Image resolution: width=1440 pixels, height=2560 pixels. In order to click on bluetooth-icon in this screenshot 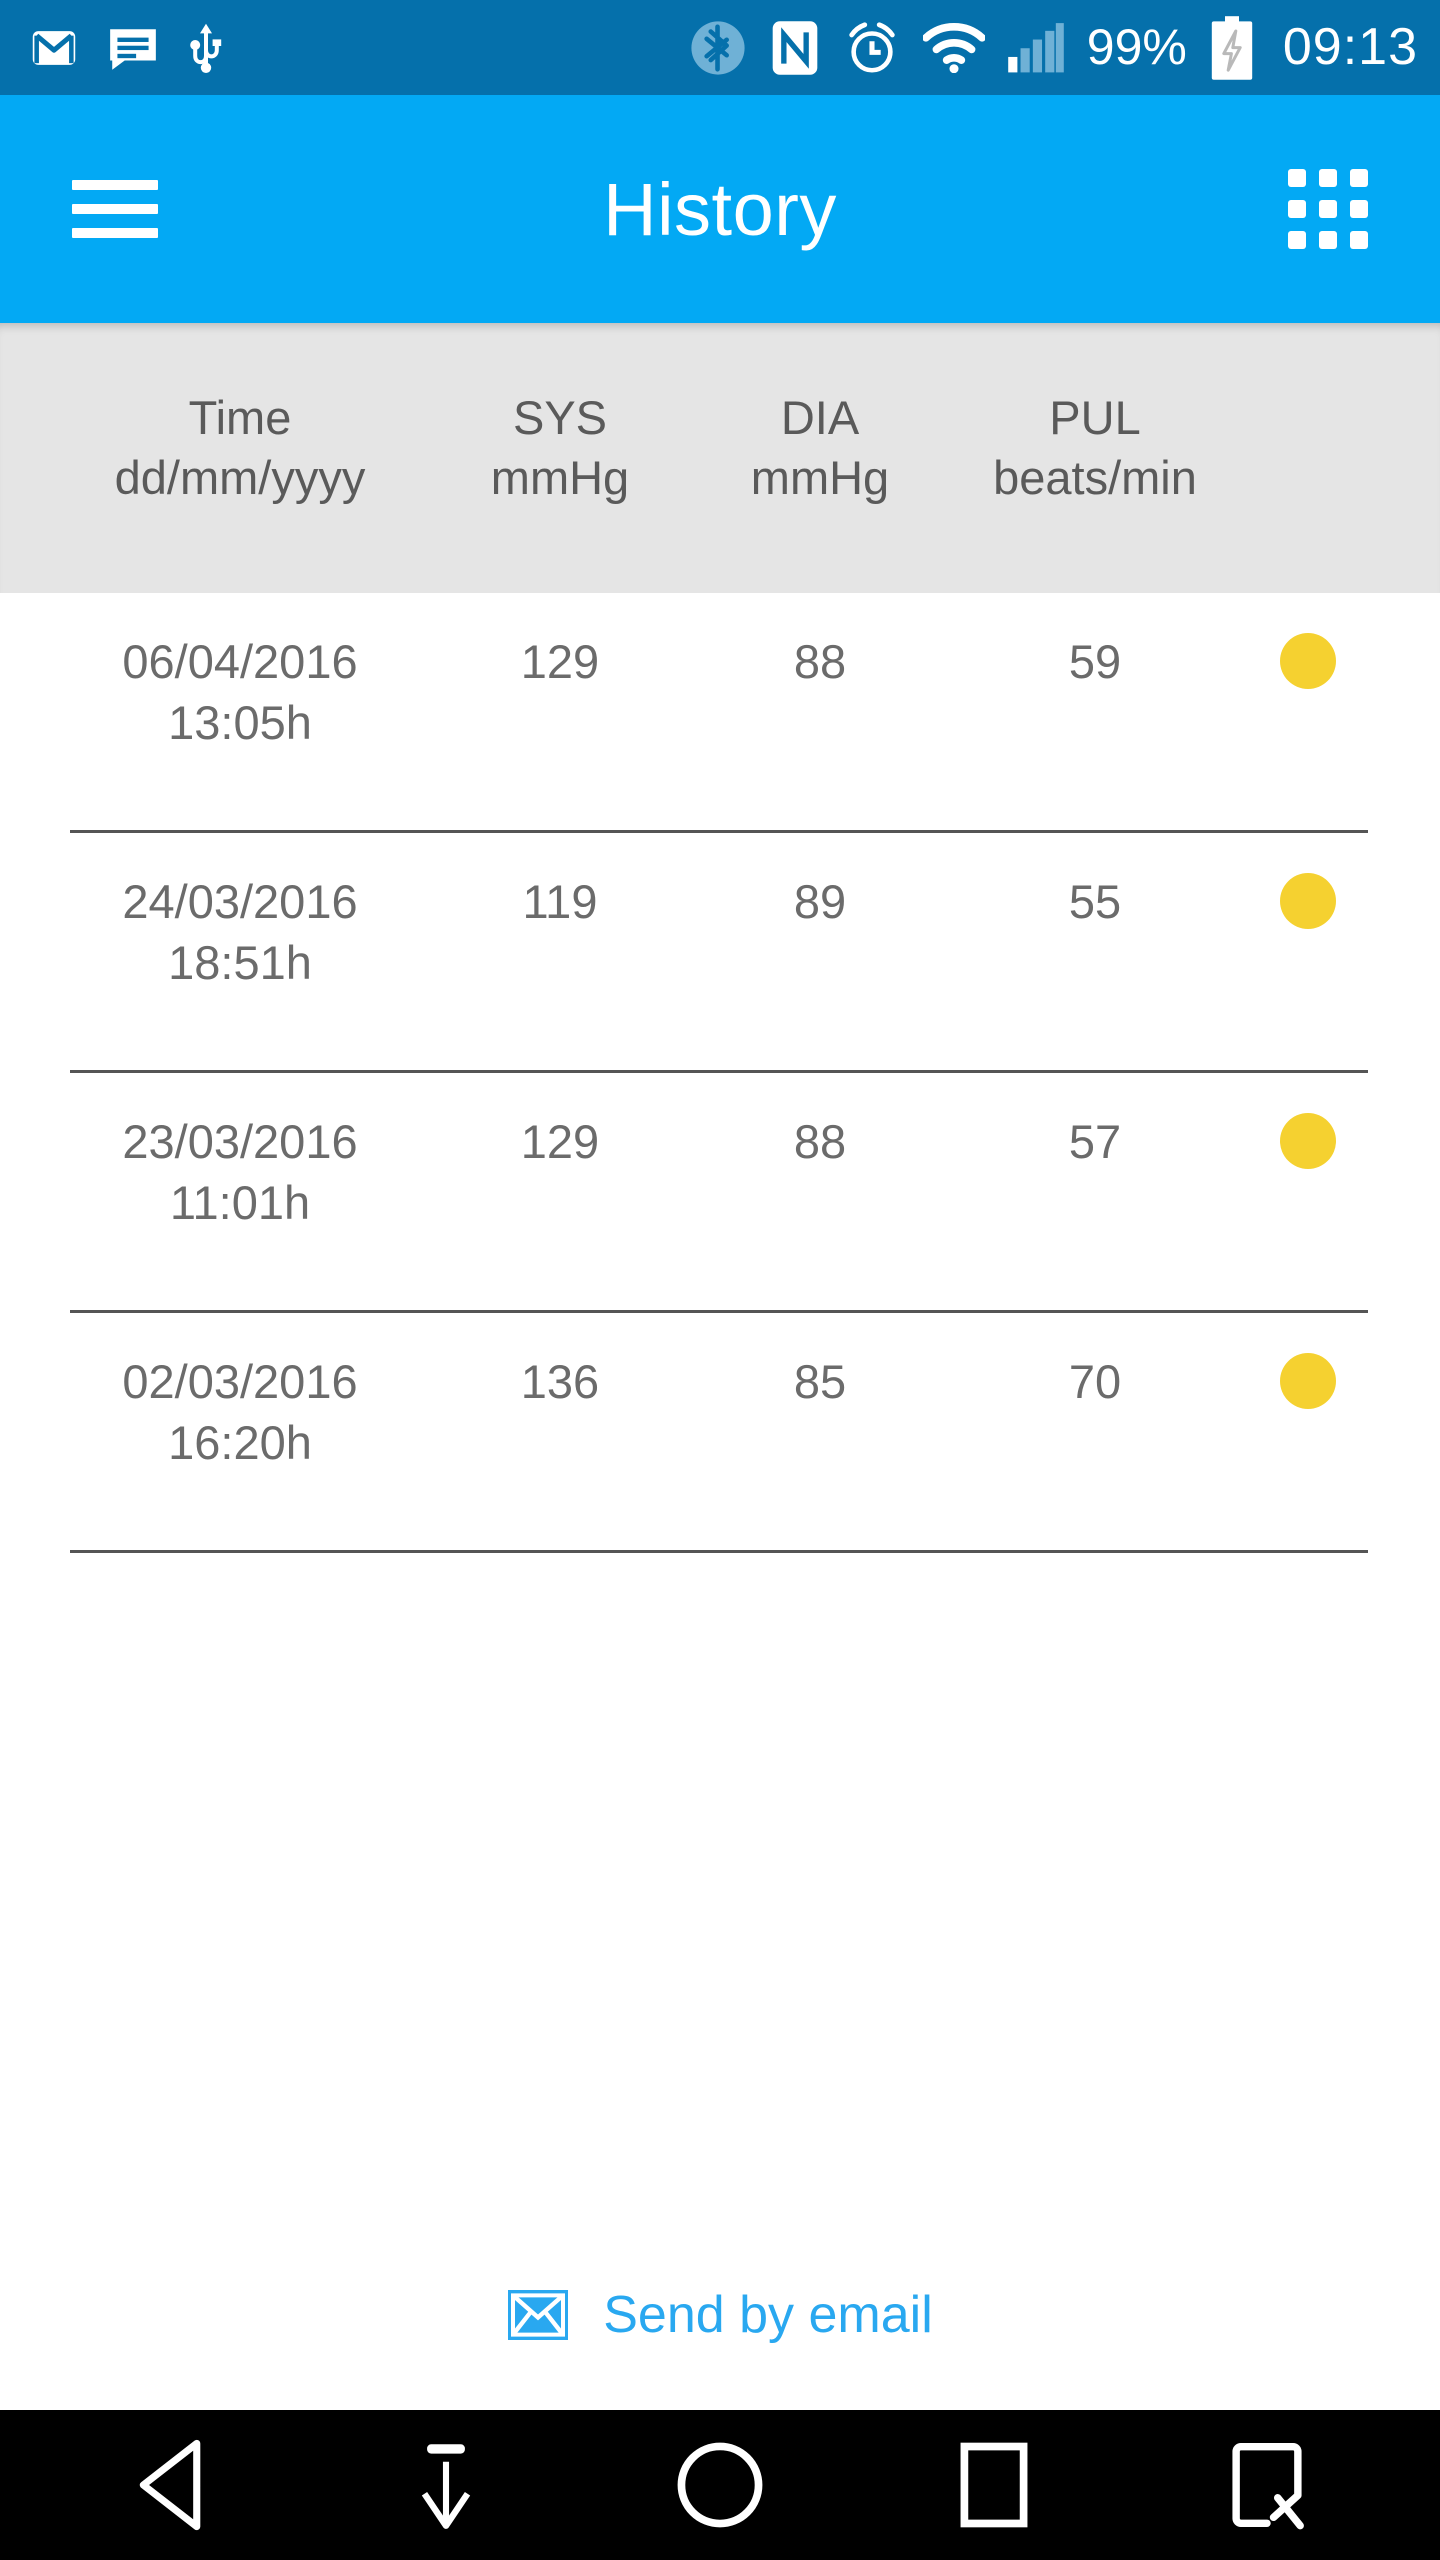, I will do `click(718, 47)`.